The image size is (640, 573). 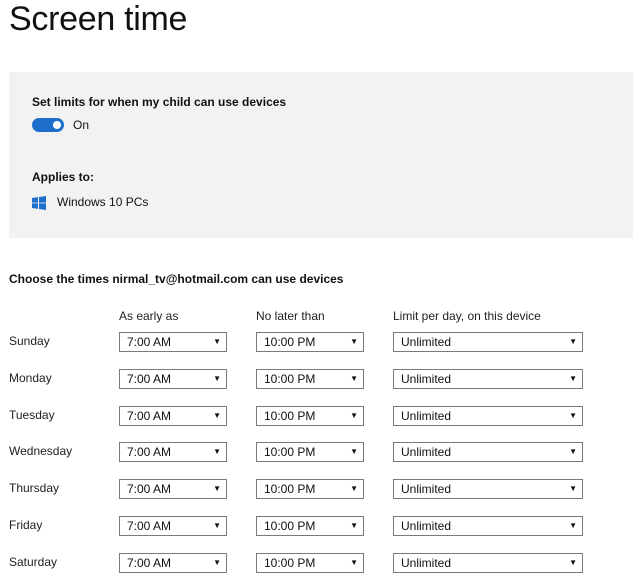 What do you see at coordinates (29, 341) in the screenshot?
I see `day-label: Sunday` at bounding box center [29, 341].